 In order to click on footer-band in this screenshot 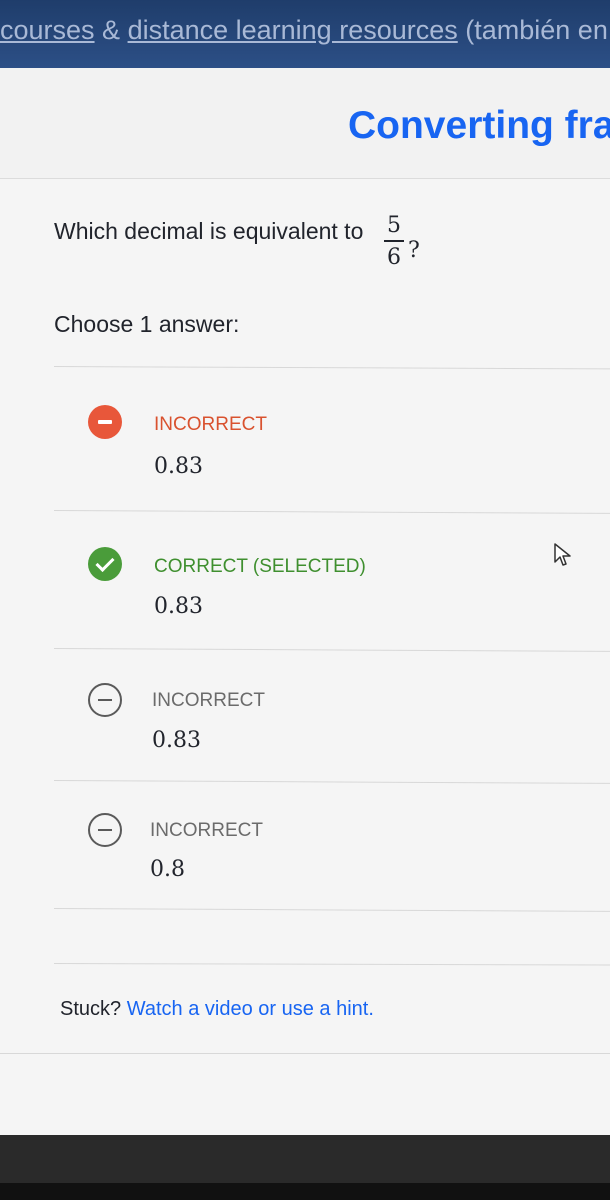, I will do `click(305, 1167)`.